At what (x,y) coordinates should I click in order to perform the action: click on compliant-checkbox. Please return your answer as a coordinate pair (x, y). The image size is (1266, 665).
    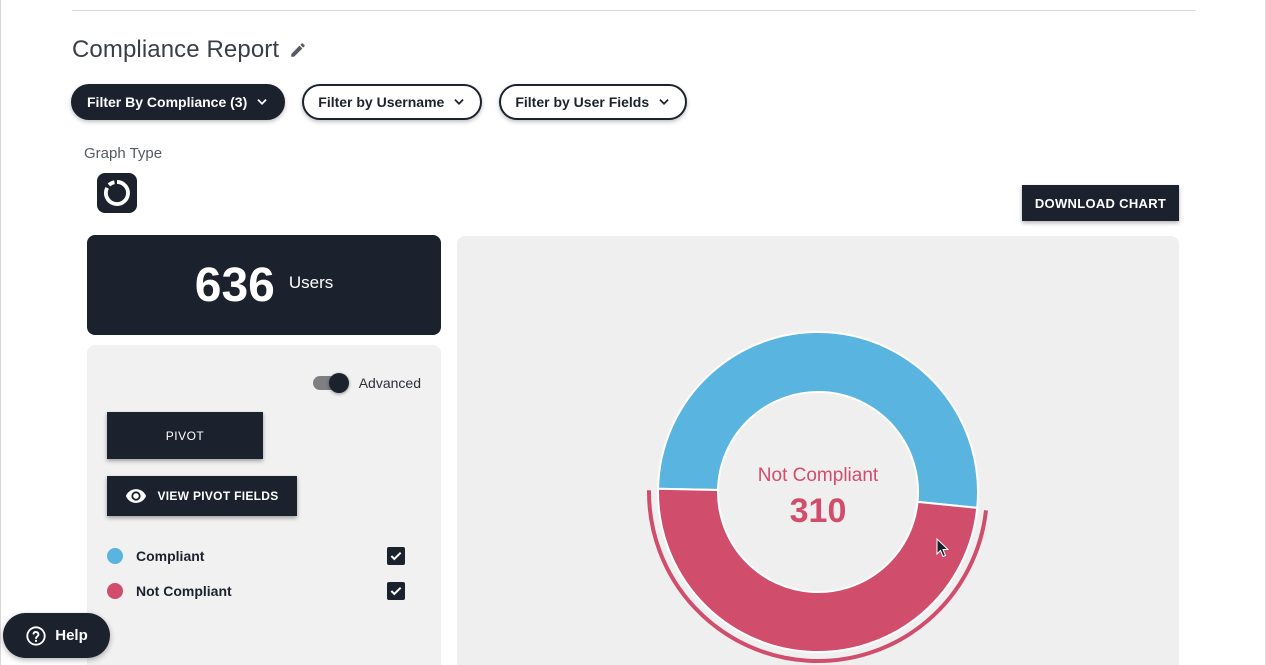
    Looking at the image, I should click on (396, 556).